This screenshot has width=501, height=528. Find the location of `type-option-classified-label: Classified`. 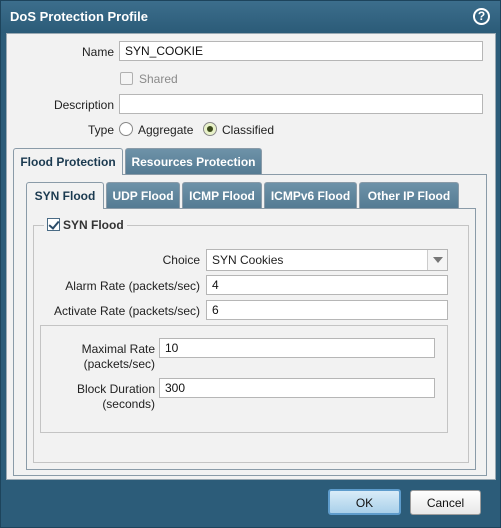

type-option-classified-label: Classified is located at coordinates (248, 130).